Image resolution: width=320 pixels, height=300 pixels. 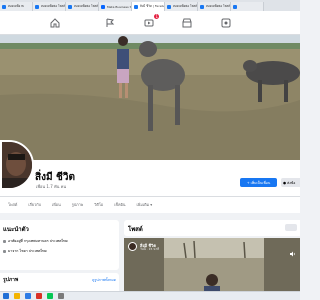 I want to click on browser-tab: Meta Business Suite, so click(x=115, y=6).